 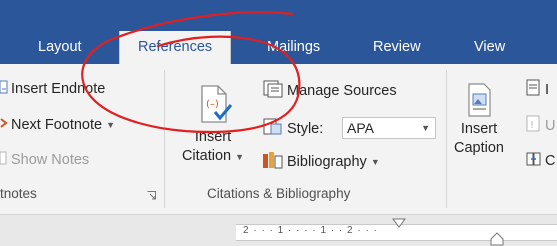 I want to click on show-notes-label: Show Notes, so click(x=50, y=160).